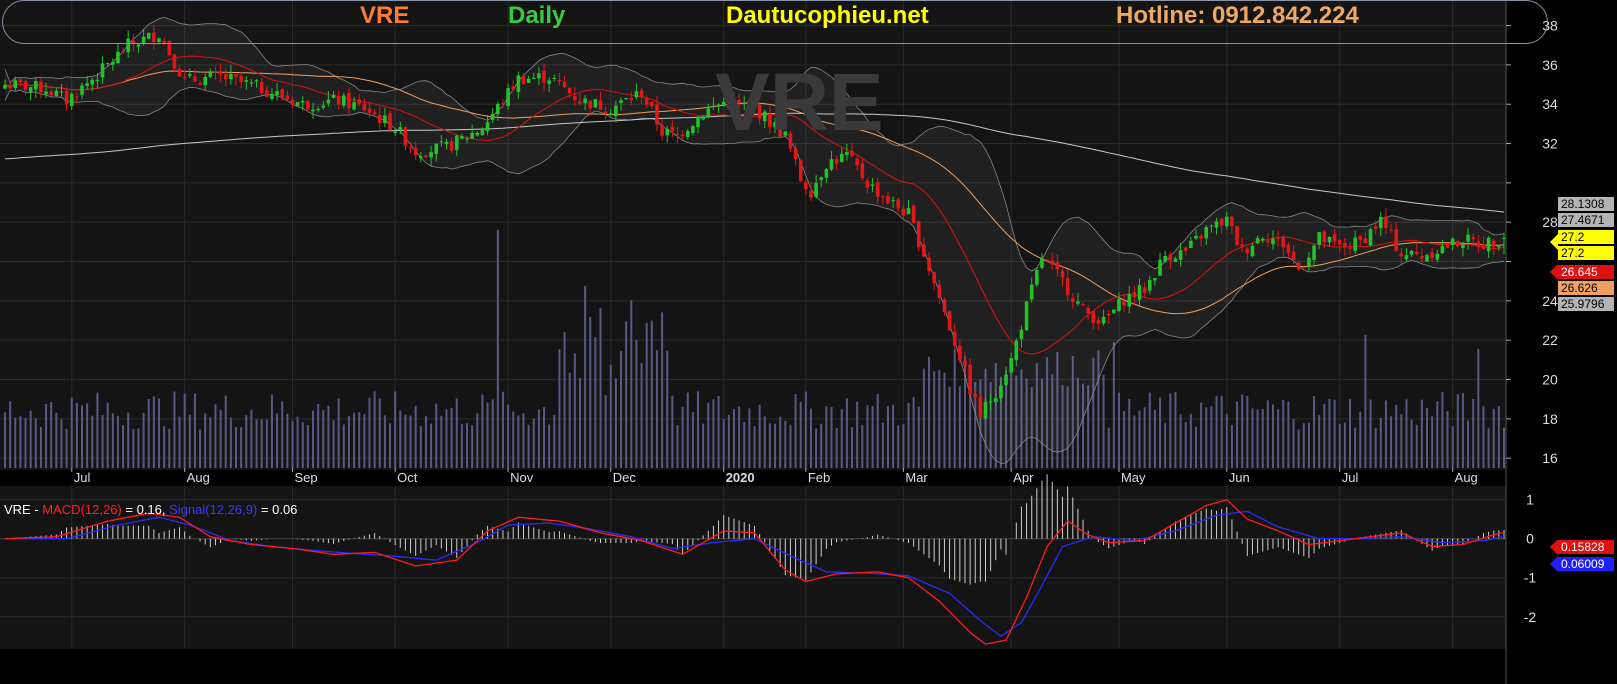  I want to click on close-badge: 27.2, so click(1586, 237).